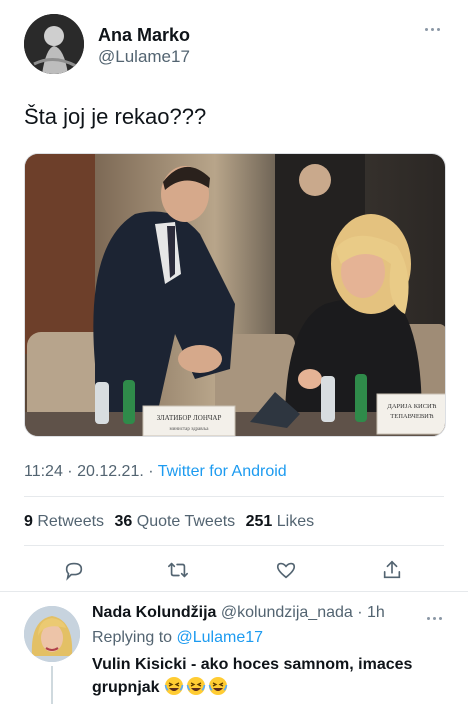 This screenshot has height=704, width=468. What do you see at coordinates (54, 44) in the screenshot?
I see `author-avatar` at bounding box center [54, 44].